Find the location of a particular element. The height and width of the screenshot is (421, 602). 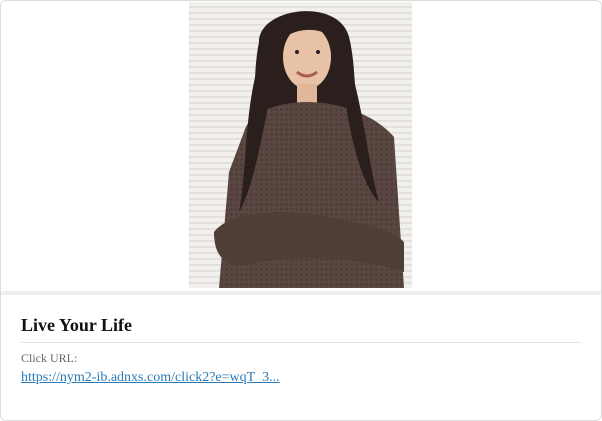

ad-title: Live Your Life is located at coordinates (301, 329).